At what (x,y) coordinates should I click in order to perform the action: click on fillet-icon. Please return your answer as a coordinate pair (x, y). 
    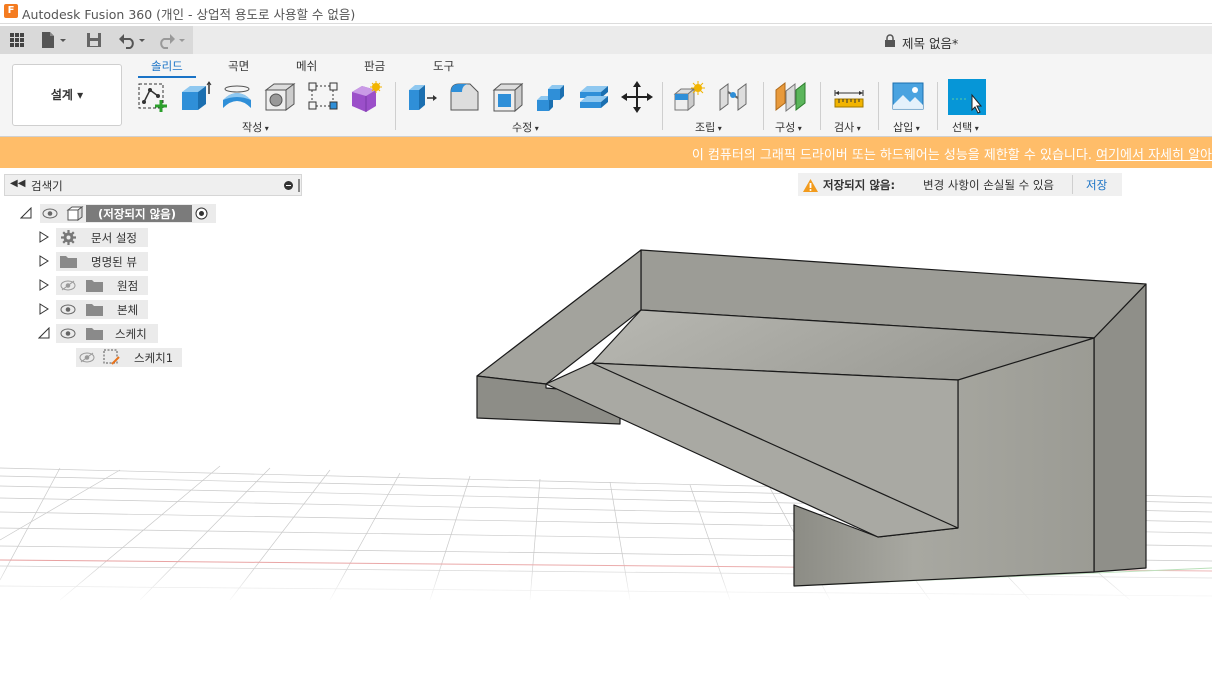
    Looking at the image, I should click on (465, 97).